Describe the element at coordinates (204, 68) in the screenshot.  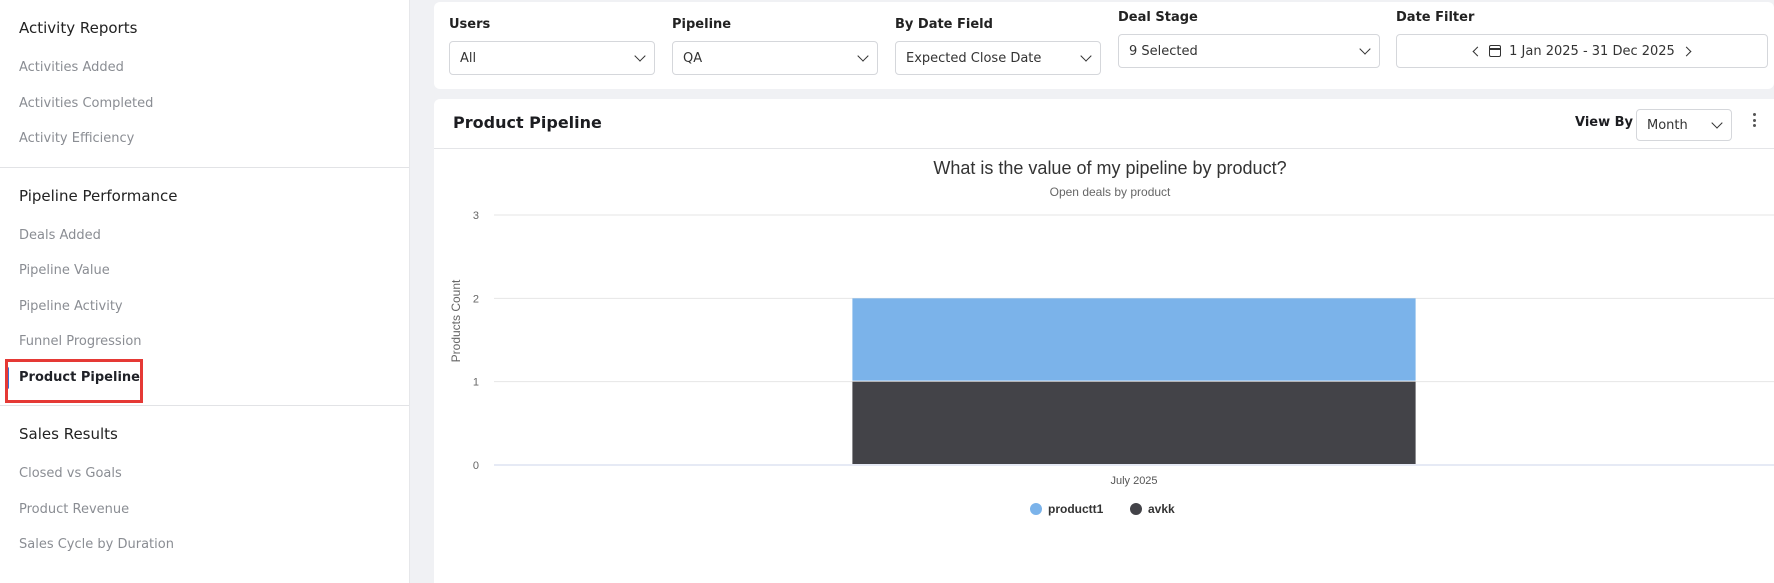
I see `sidebar-item-activities-added: Activities Added` at that location.